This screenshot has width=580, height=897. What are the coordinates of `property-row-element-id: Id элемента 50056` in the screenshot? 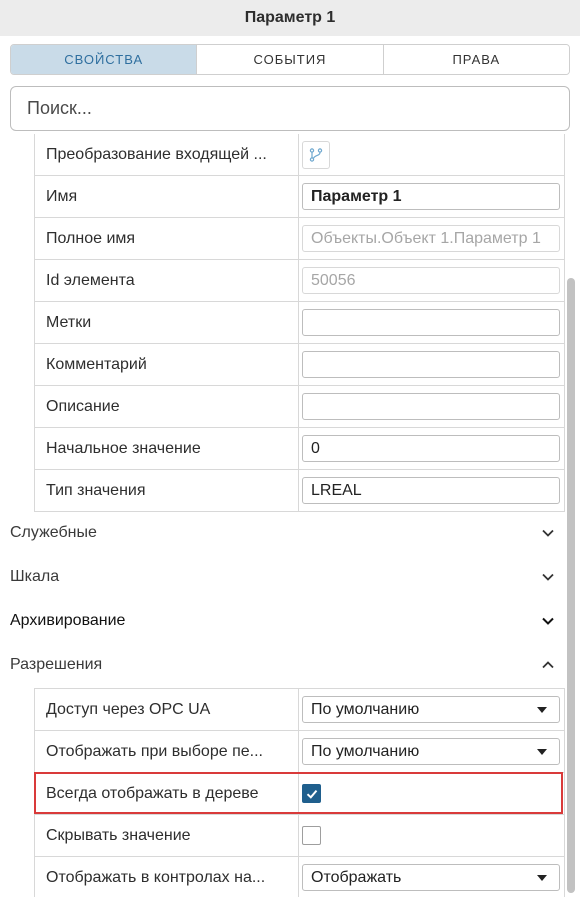 It's located at (299, 281).